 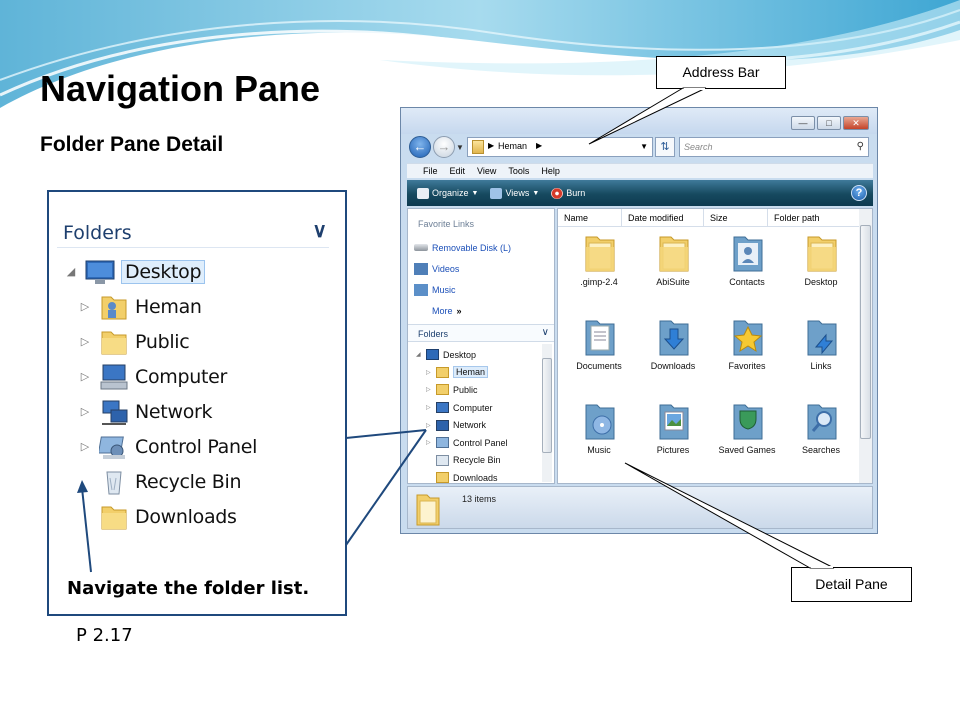 What do you see at coordinates (198, 376) in the screenshot?
I see `enlarged-tree-item-computer: ▷ Computer` at bounding box center [198, 376].